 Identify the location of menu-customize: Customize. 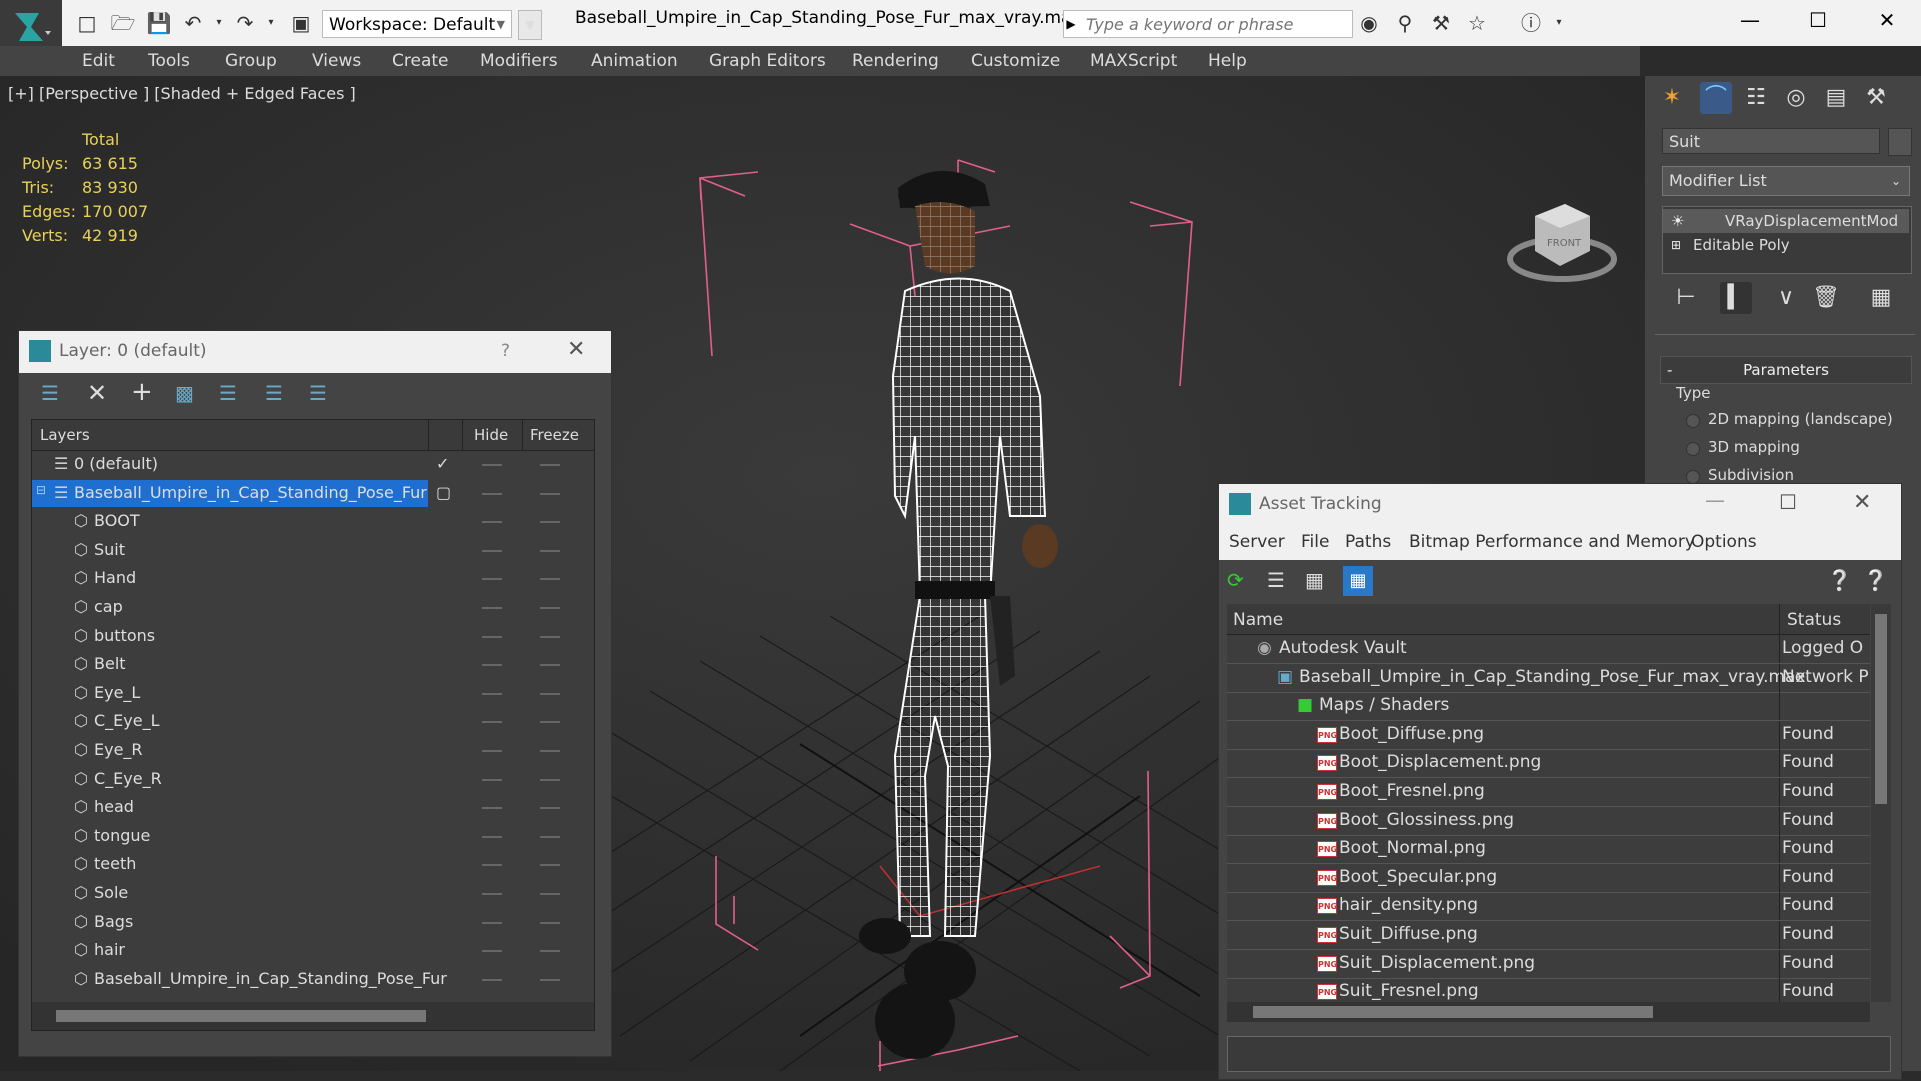
(1015, 61).